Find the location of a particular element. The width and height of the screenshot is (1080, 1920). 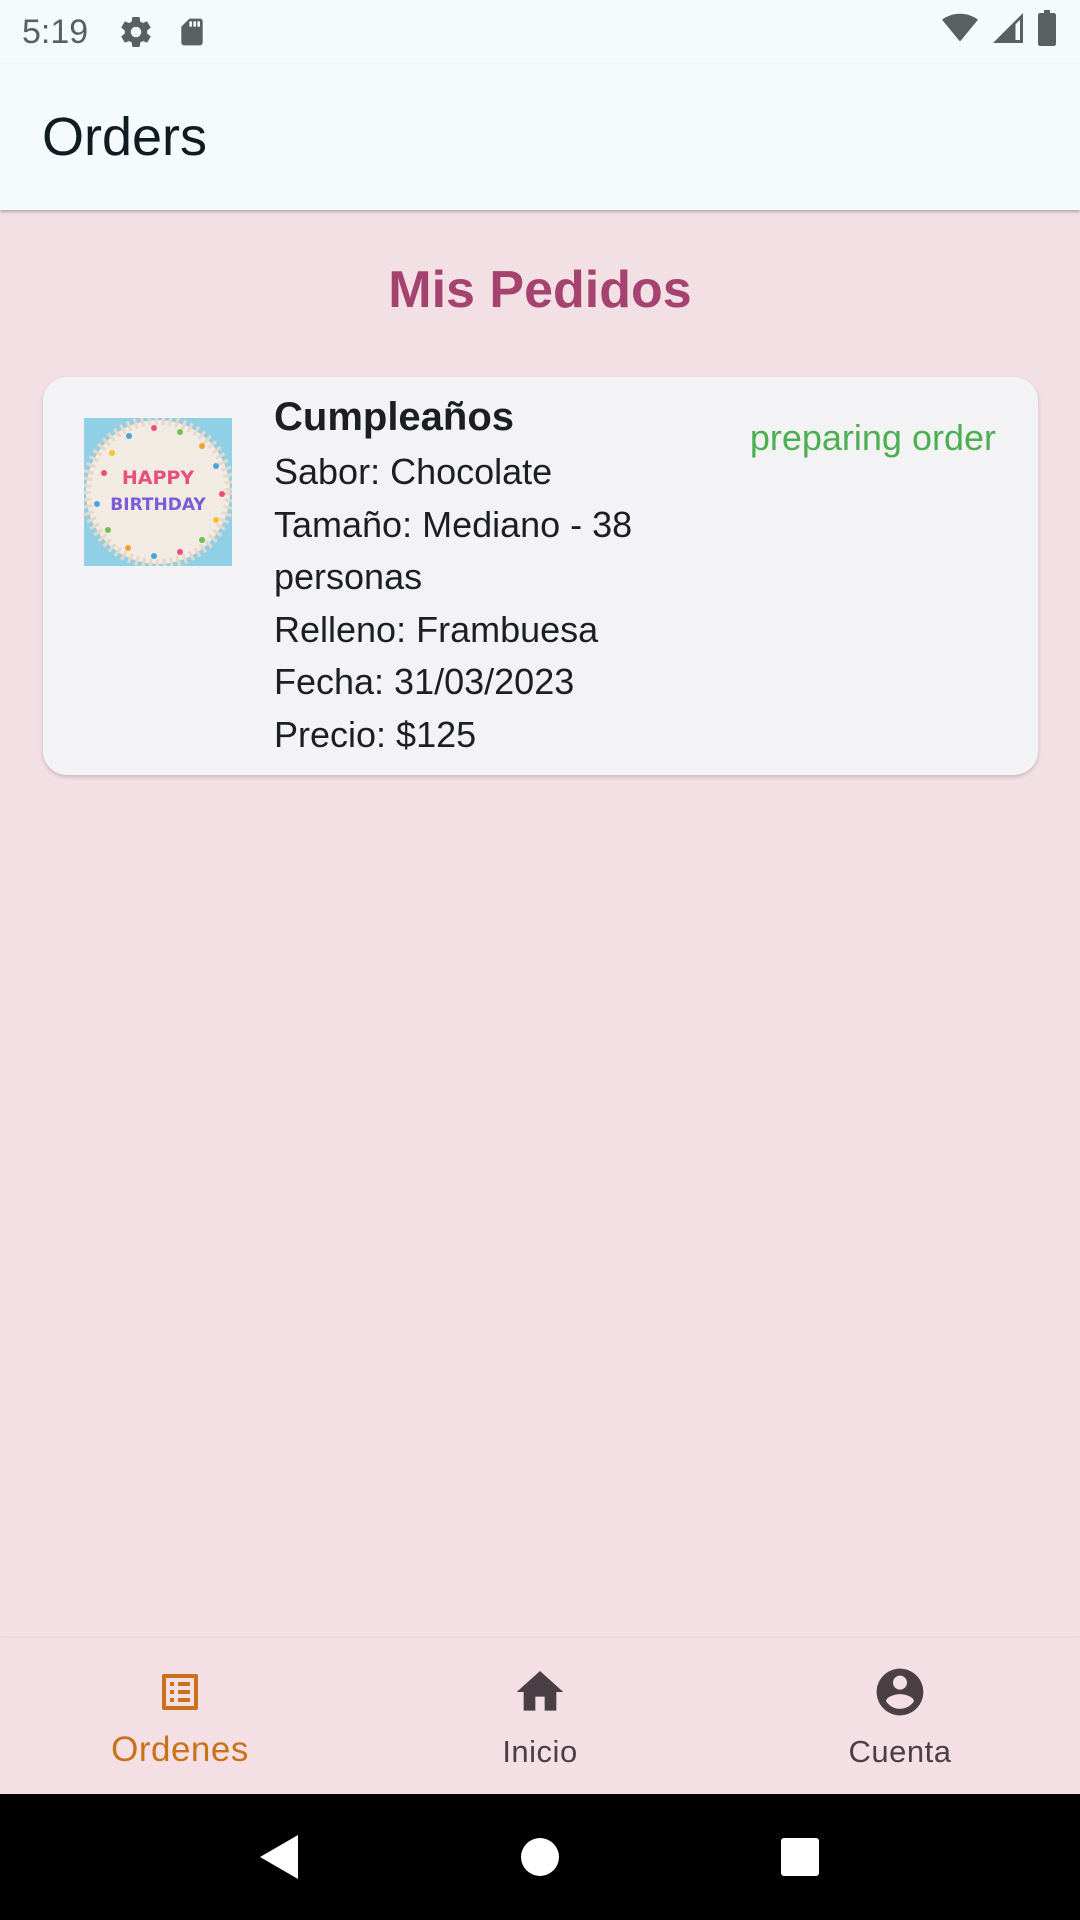

birthday-cake-image: HAPPY BIRTHDAY is located at coordinates (158, 492).